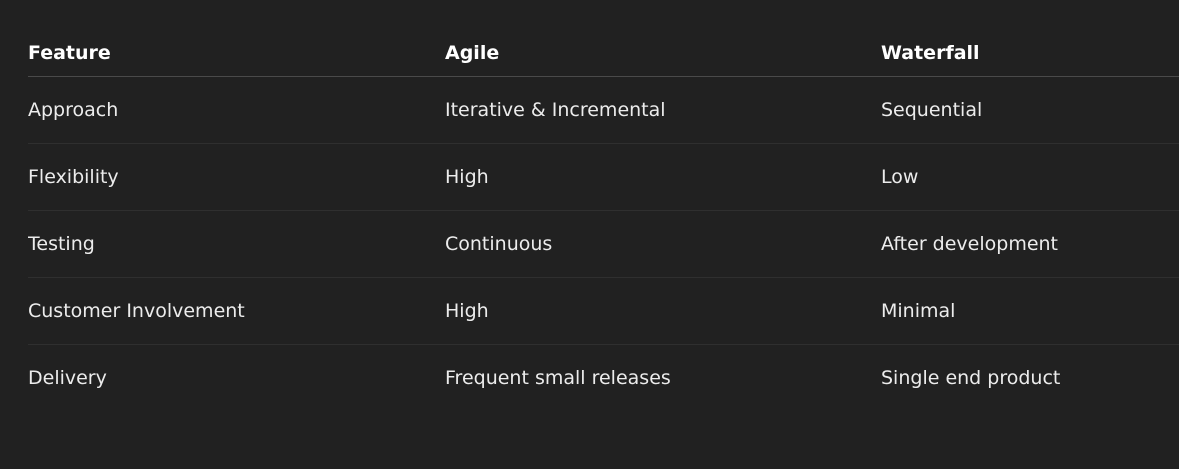  Describe the element at coordinates (663, 53) in the screenshot. I see `column-header-agile: Agile` at that location.